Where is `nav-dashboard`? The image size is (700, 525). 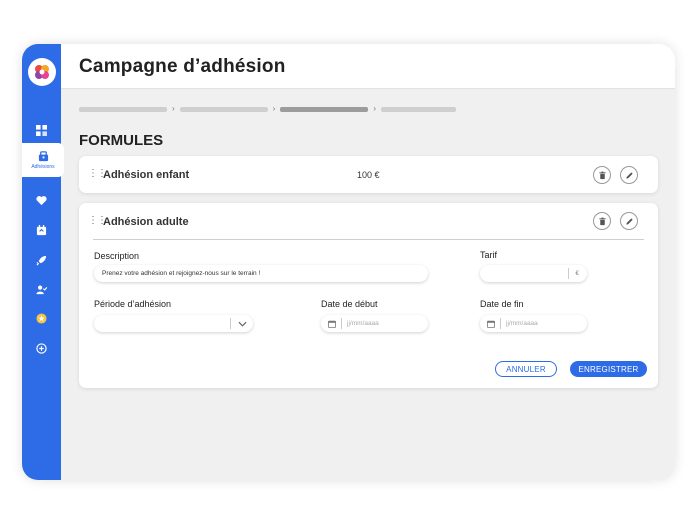 nav-dashboard is located at coordinates (41, 130).